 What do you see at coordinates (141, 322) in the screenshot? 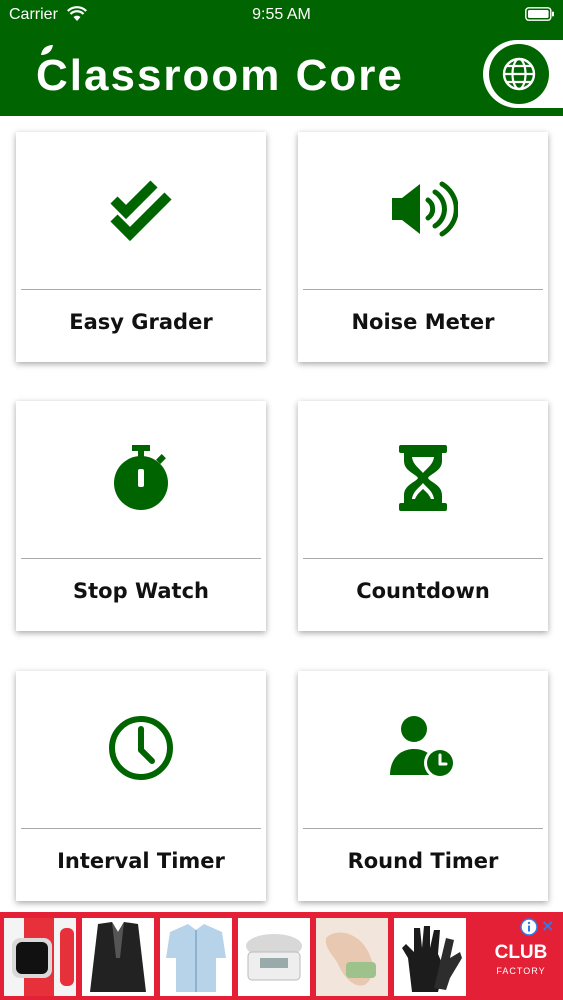
I see `tile-label: Easy Grader` at bounding box center [141, 322].